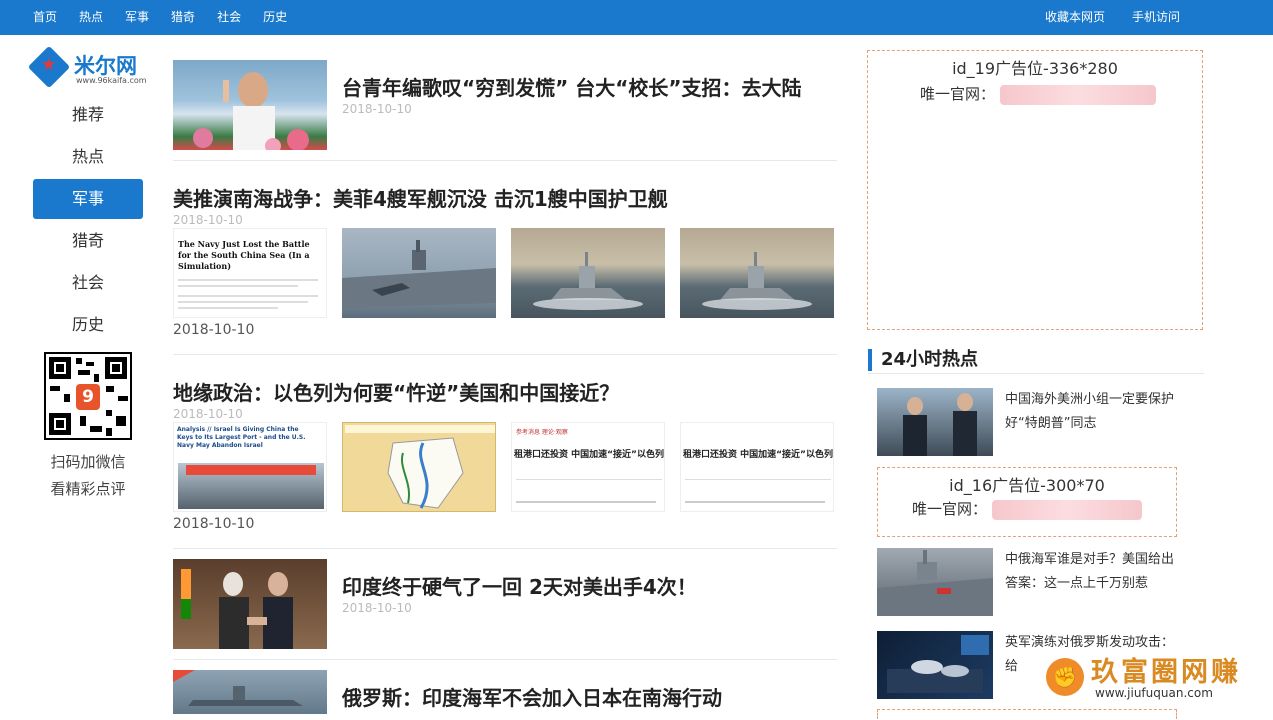 The image size is (1273, 720). I want to click on article-image: 租港口还投资 中国加速“接近”以色列有何玄机?, so click(757, 467).